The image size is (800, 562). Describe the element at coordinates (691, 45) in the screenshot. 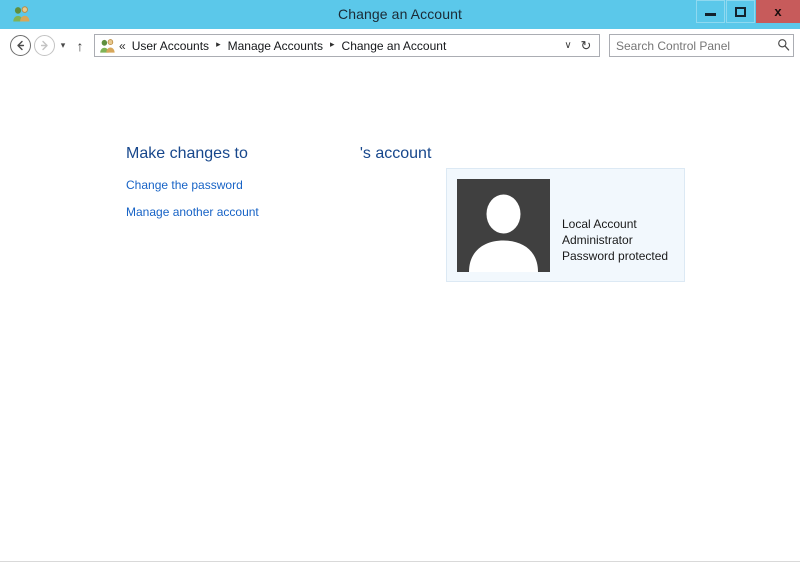

I see `search-input` at that location.